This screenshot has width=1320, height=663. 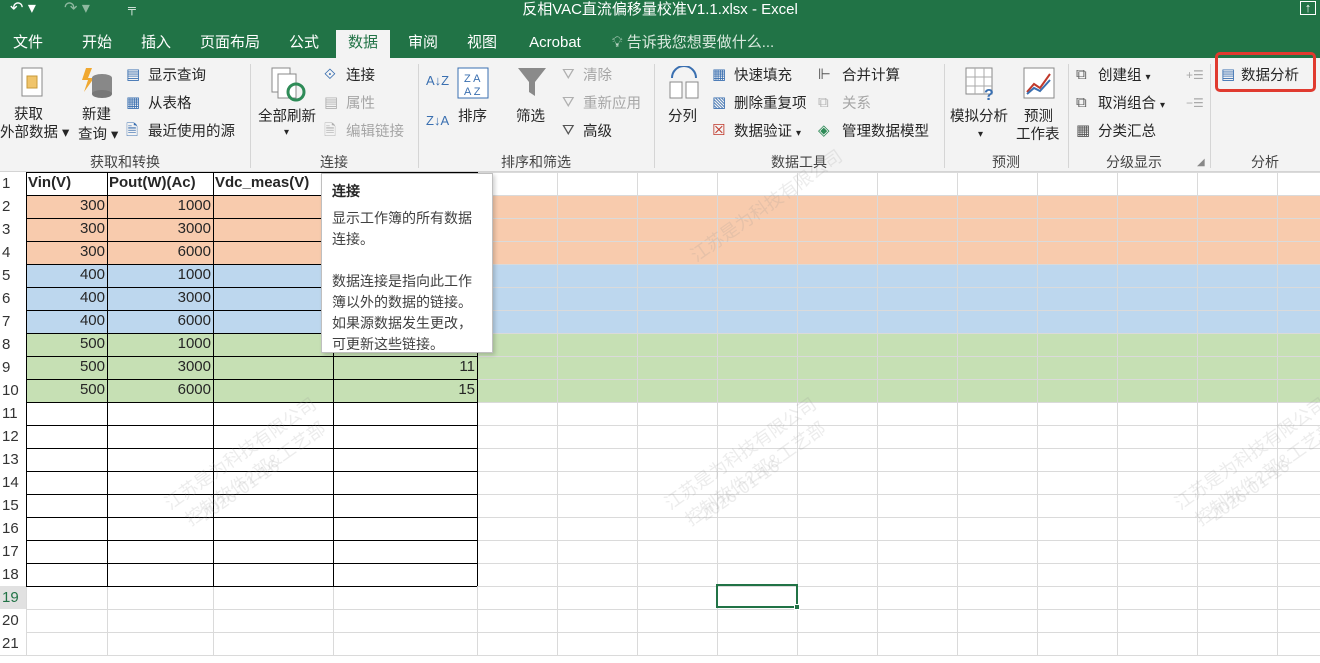 I want to click on ungroup-button: 取消组合 ▾, so click(x=1131, y=105).